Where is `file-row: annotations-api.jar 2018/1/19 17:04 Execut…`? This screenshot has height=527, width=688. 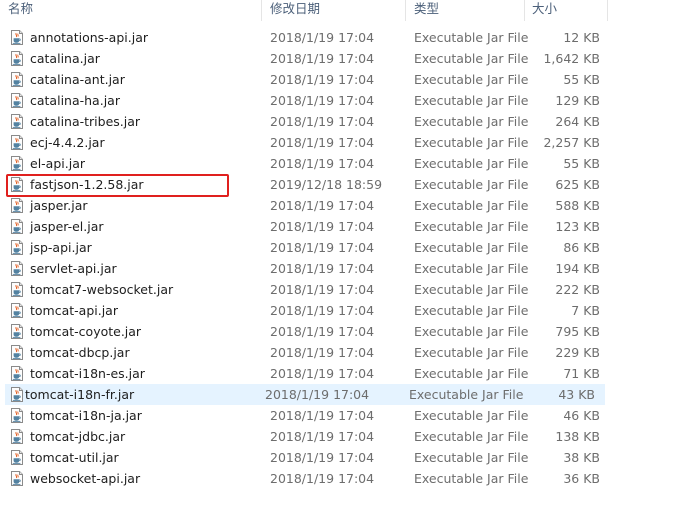
file-row: annotations-api.jar 2018/1/19 17:04 Execut… is located at coordinates (304, 37).